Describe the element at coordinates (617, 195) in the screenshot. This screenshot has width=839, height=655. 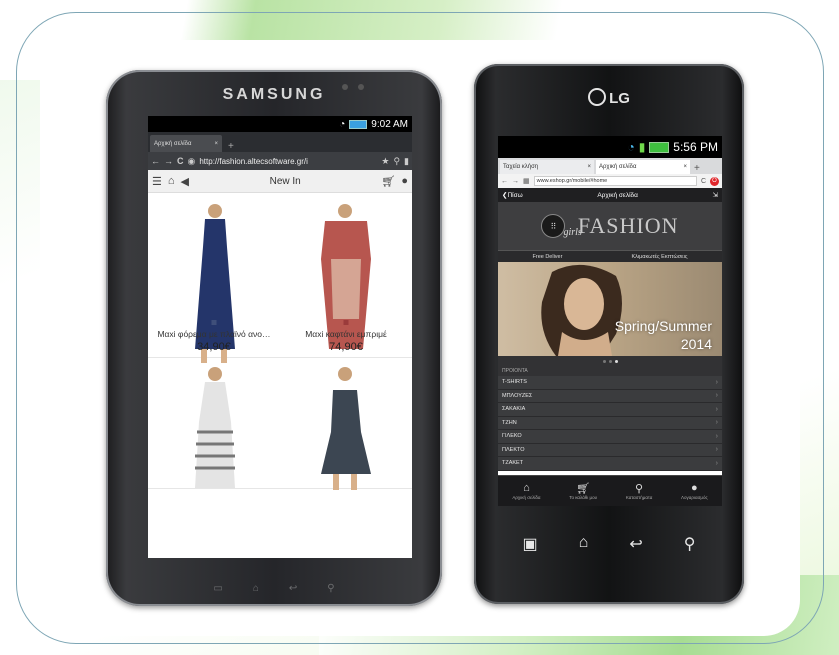
I see `page-title: Αρχική σελίδα` at that location.